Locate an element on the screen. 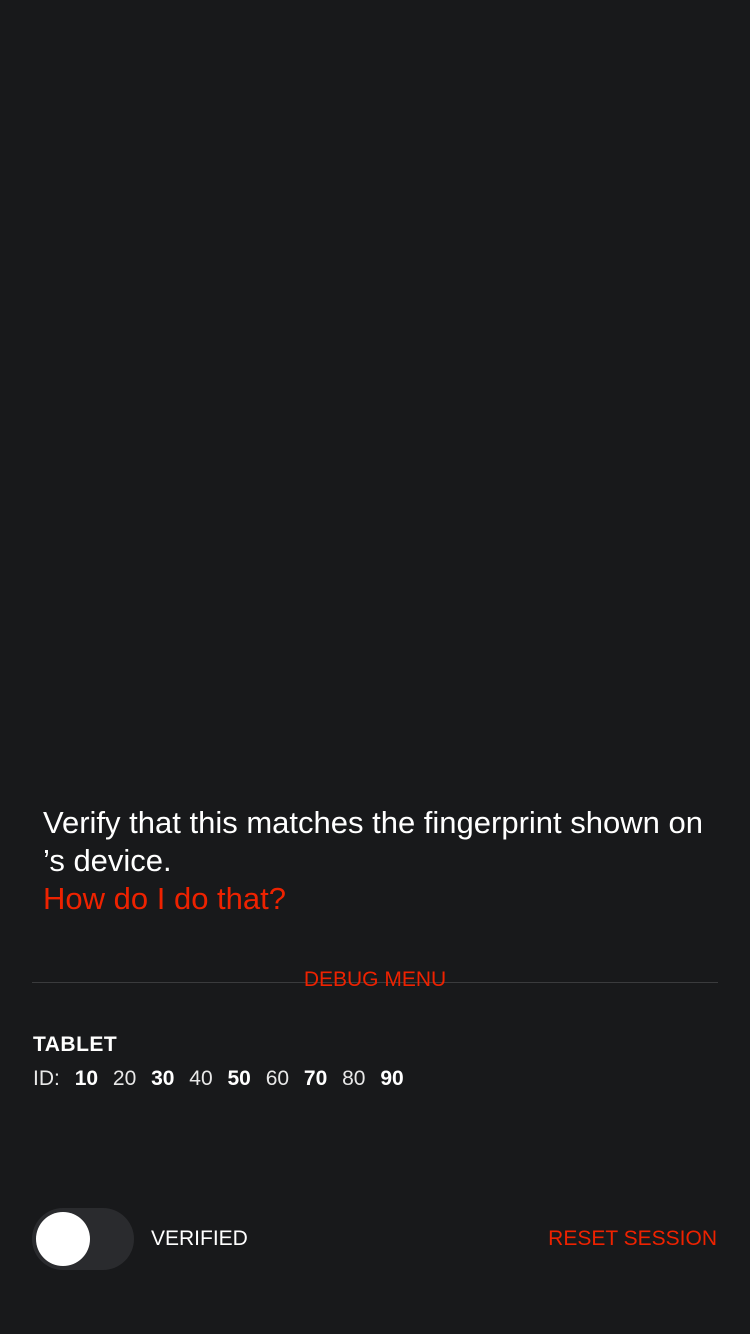  id-group: 60 is located at coordinates (277, 1078).